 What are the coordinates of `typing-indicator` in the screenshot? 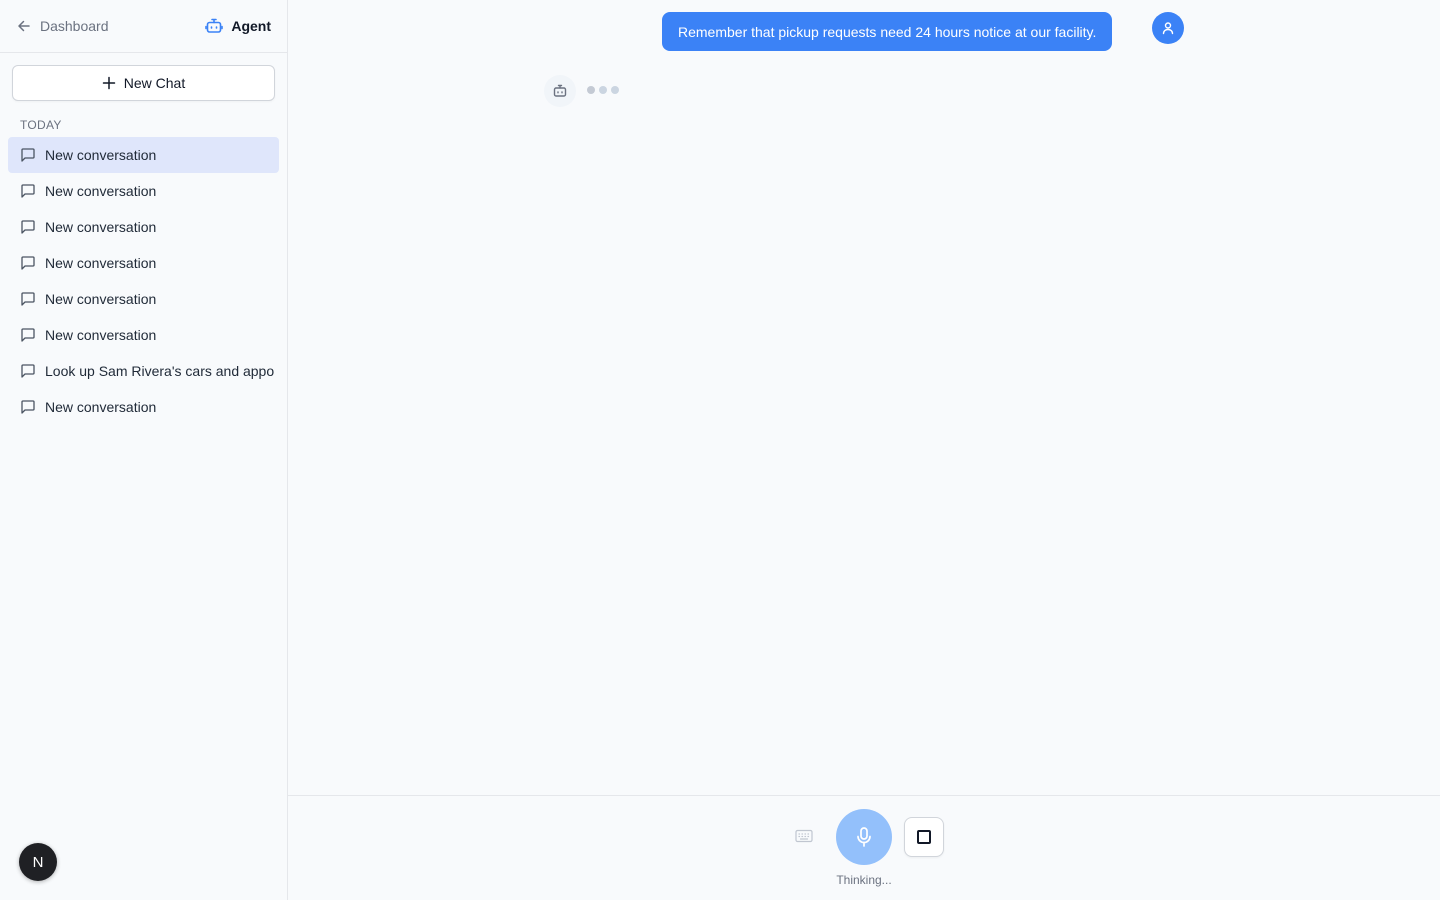 It's located at (603, 90).